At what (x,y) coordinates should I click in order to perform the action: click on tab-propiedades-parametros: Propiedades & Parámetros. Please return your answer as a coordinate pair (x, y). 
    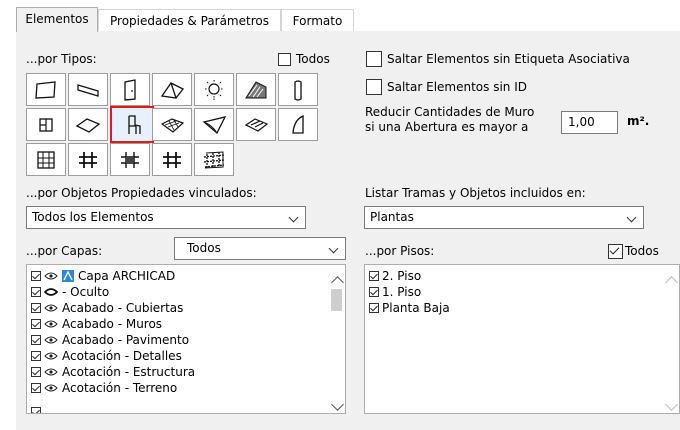
    Looking at the image, I should click on (189, 20).